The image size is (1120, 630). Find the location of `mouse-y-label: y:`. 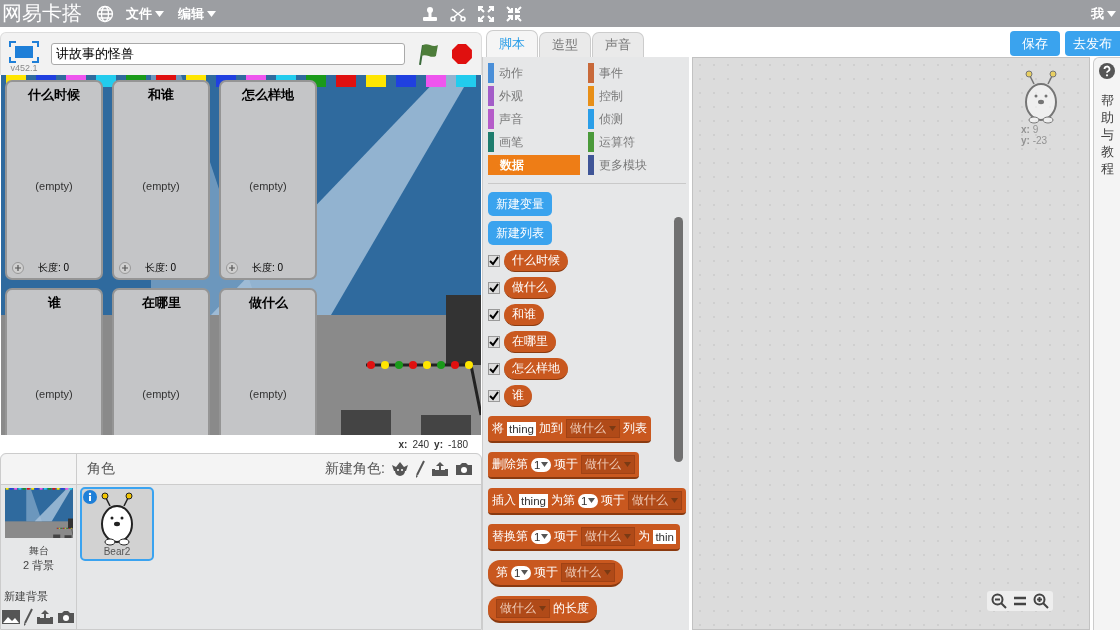

mouse-y-label: y: is located at coordinates (438, 444).